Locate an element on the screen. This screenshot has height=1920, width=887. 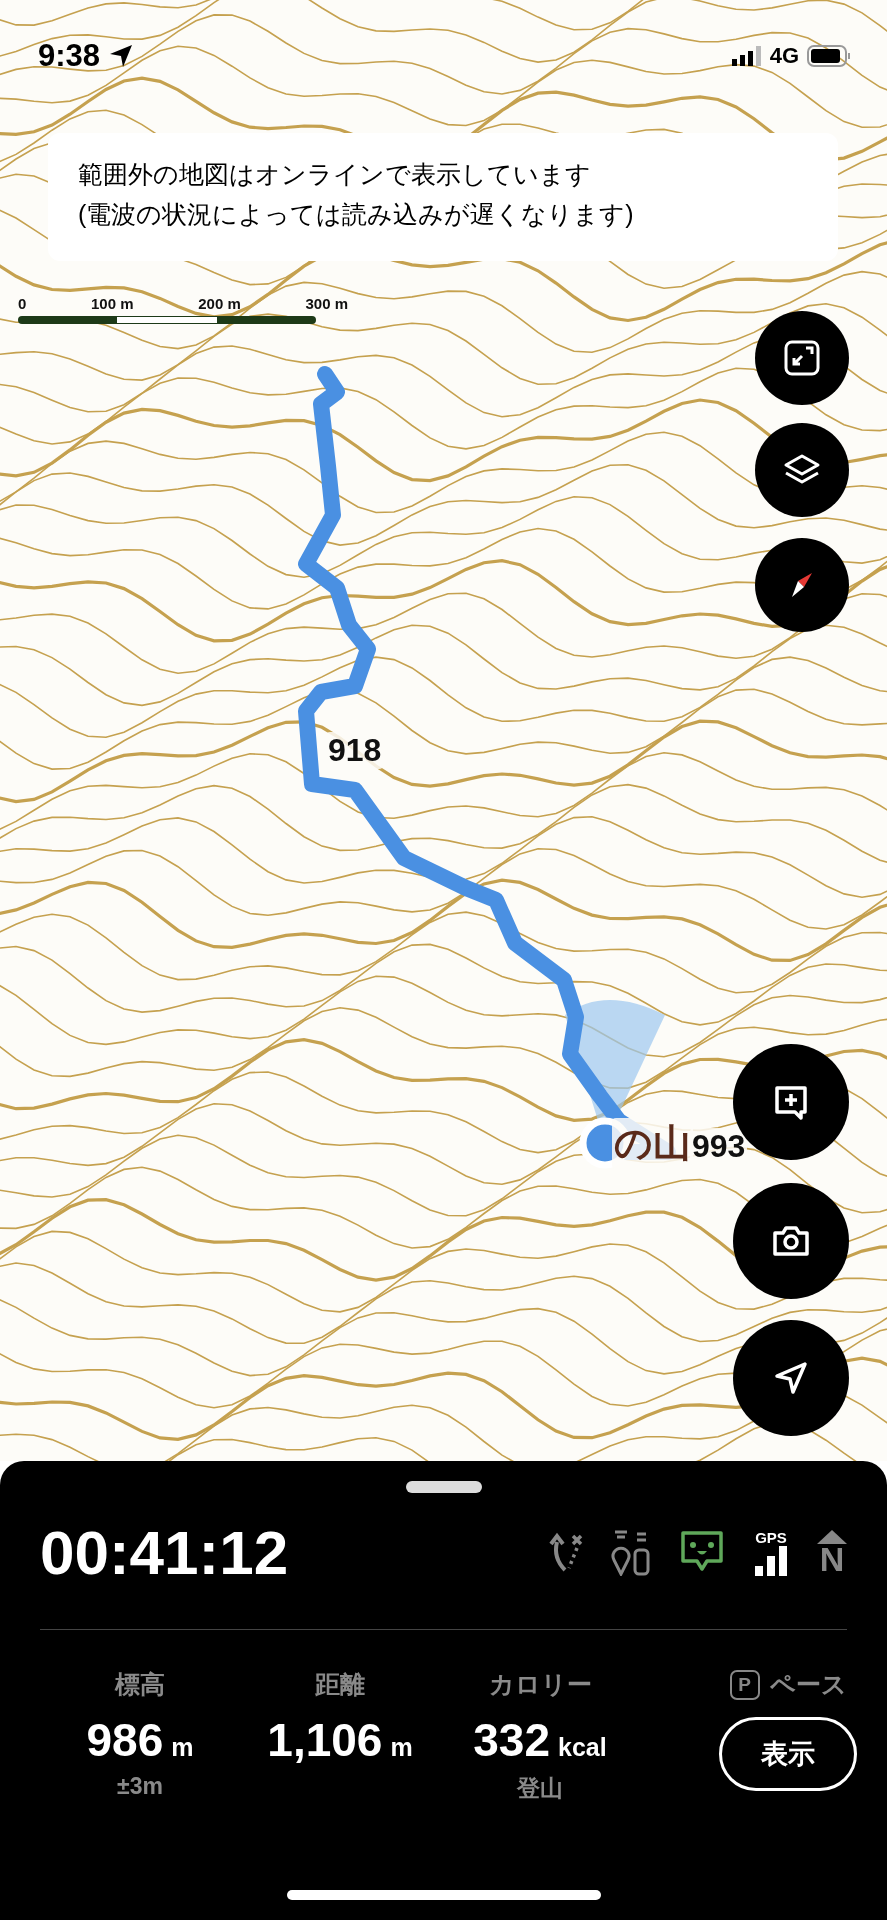
stat-value: 1,106 is located at coordinates (325, 1740).